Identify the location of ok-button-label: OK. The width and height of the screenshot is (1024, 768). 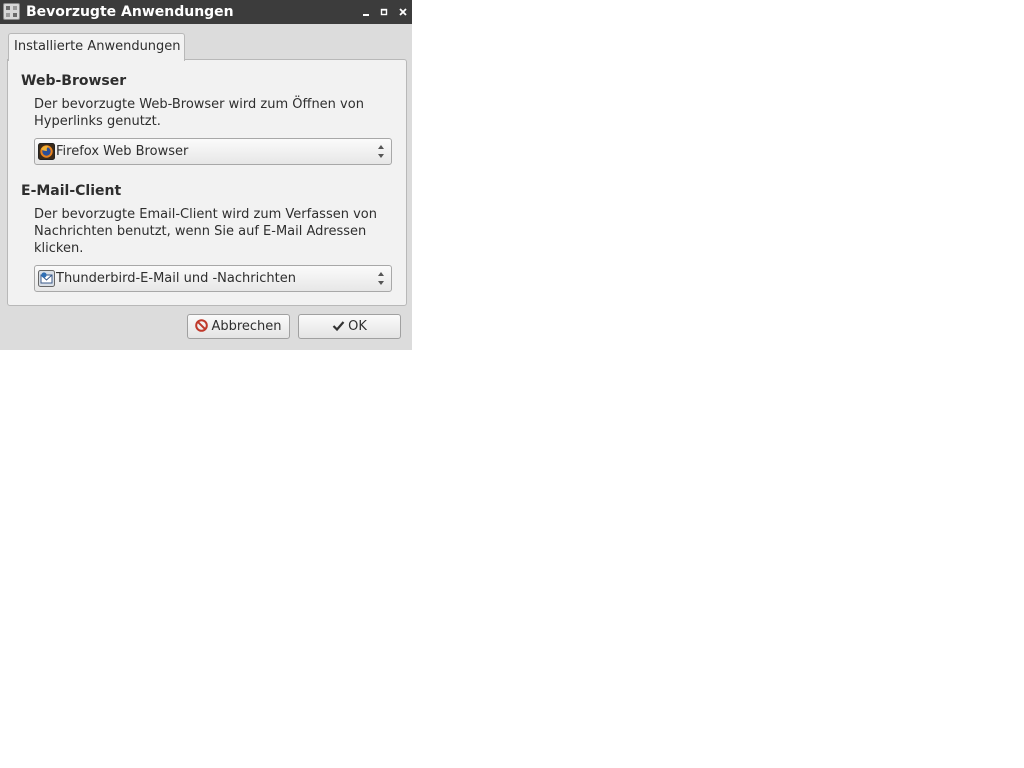
(357, 326).